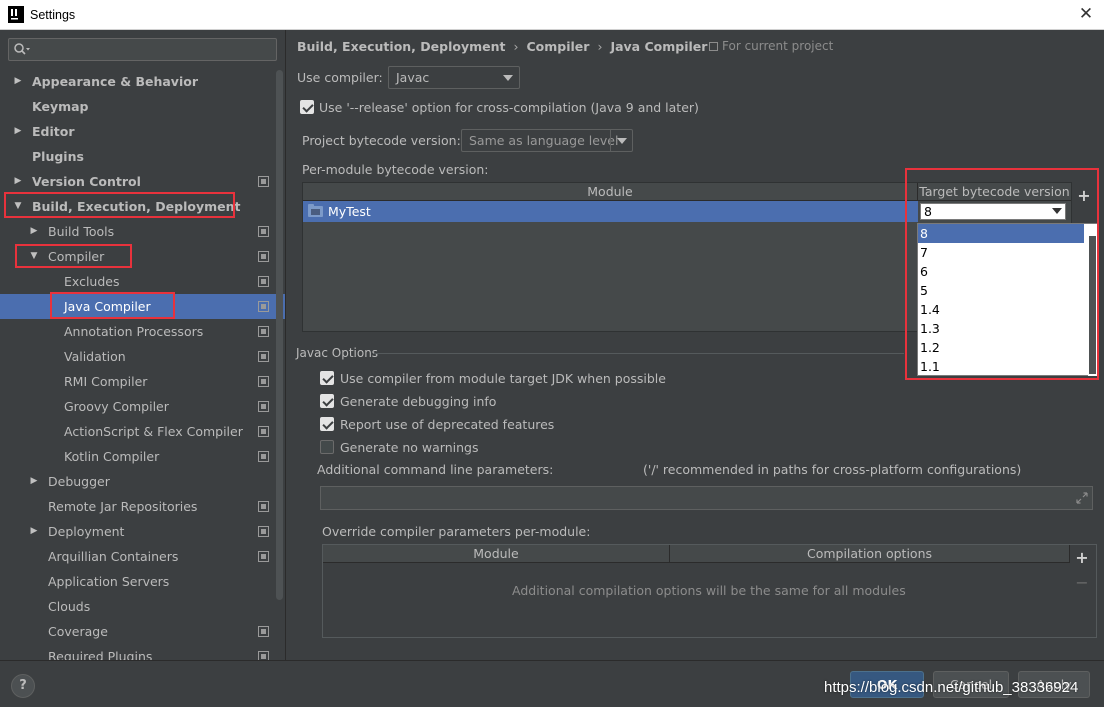 This screenshot has width=1104, height=707. Describe the element at coordinates (142, 81) in the screenshot. I see `sidebar-item: ▶ Appearance & Behavior` at that location.